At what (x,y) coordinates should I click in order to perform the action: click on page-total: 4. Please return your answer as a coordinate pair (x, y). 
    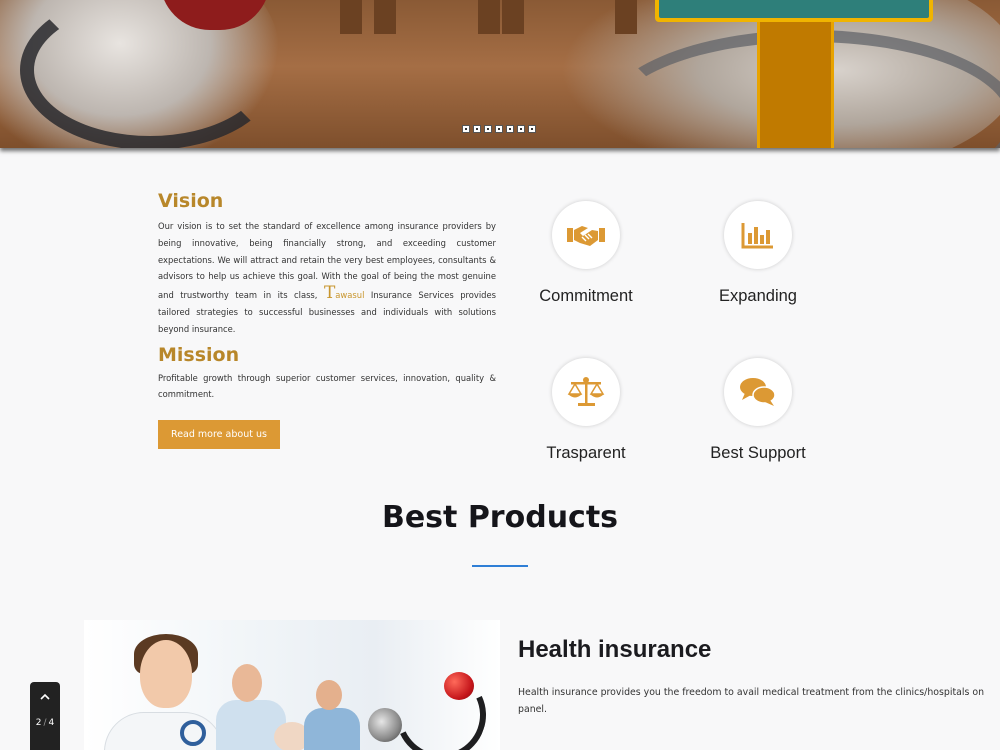
    Looking at the image, I should click on (51, 723).